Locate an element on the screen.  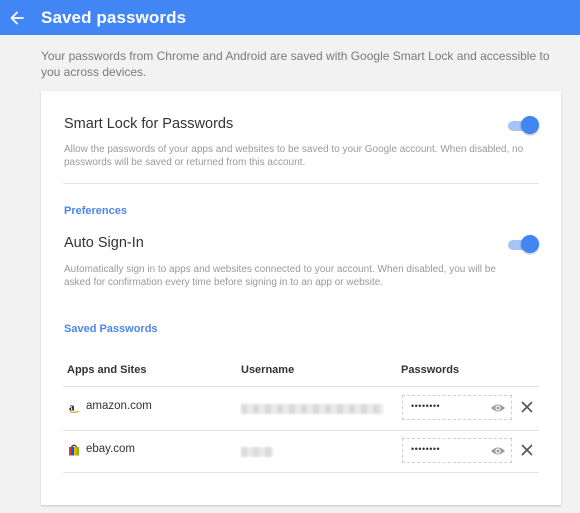
arrow-left-icon is located at coordinates (17, 17).